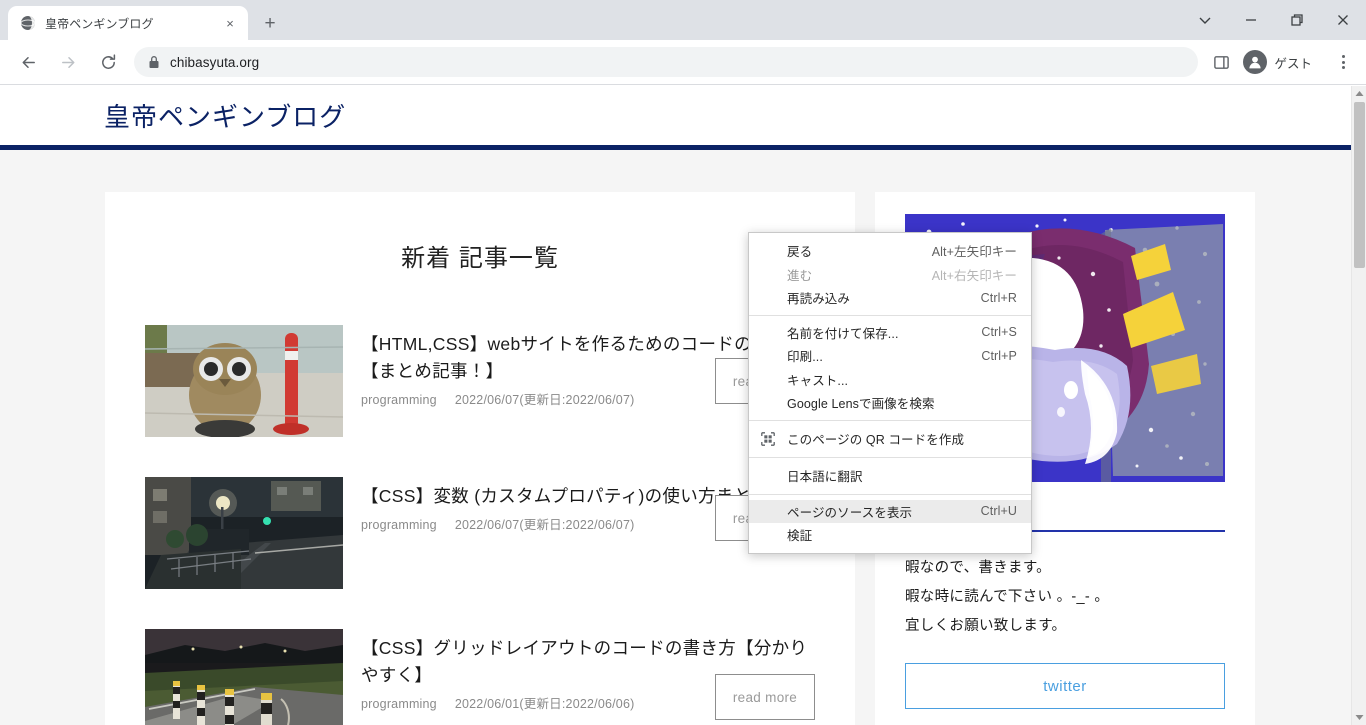 Image resolution: width=1366 pixels, height=725 pixels. What do you see at coordinates (225, 115) in the screenshot?
I see `site-title: 皇帝ペンギンブログ` at bounding box center [225, 115].